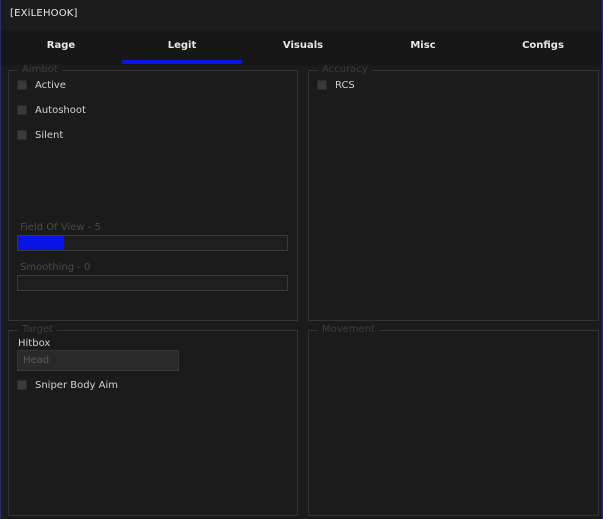  I want to click on rcs-checkbox-row: RCS, so click(336, 85).